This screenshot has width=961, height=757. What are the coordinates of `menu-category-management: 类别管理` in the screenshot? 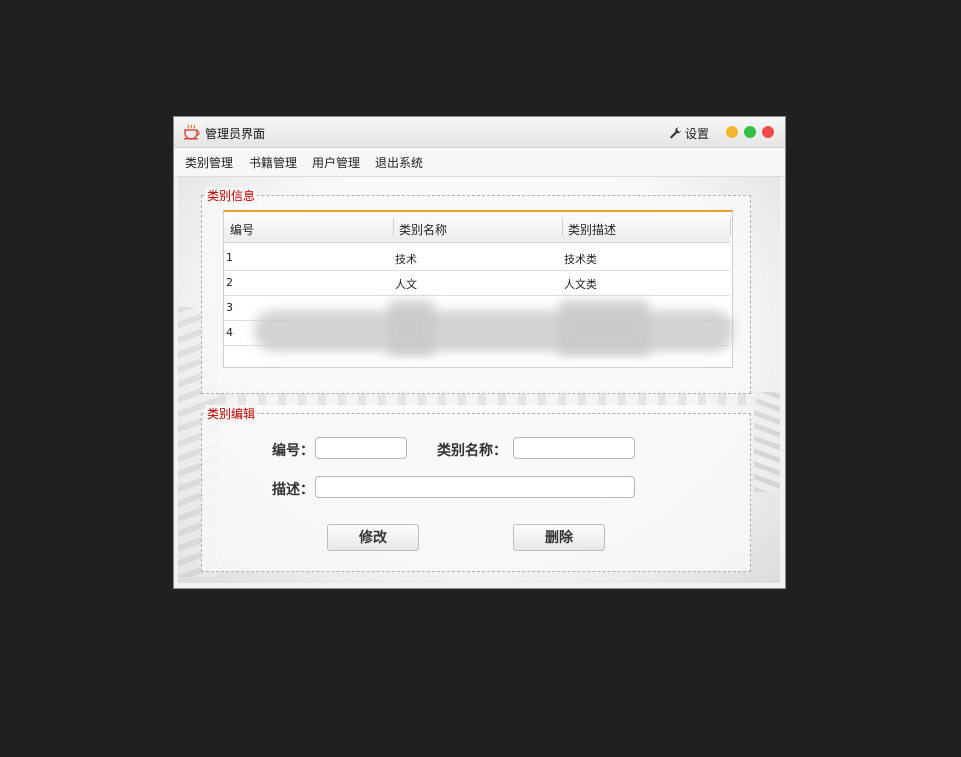 It's located at (209, 162).